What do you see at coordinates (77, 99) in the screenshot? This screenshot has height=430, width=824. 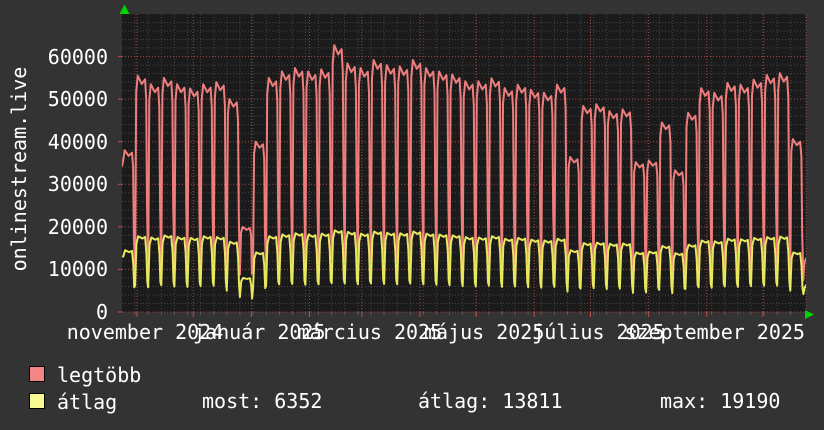 I see `y-tick-label: 50000` at bounding box center [77, 99].